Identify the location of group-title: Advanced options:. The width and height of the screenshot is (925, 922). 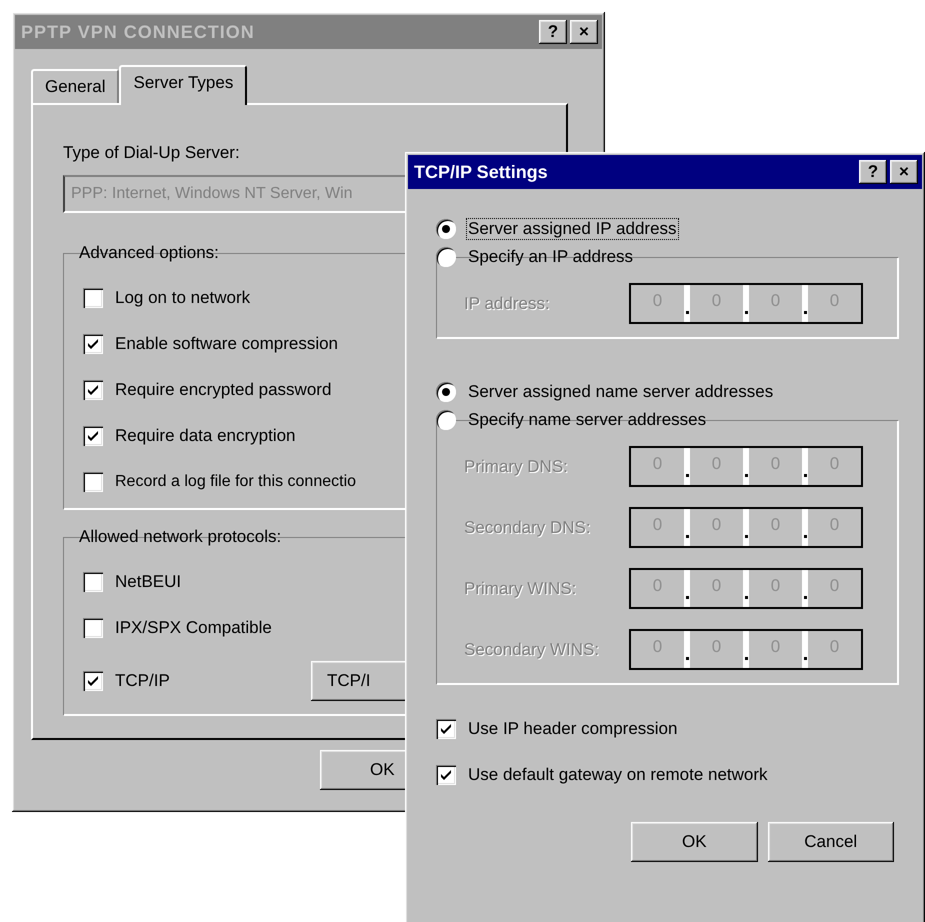
(149, 253).